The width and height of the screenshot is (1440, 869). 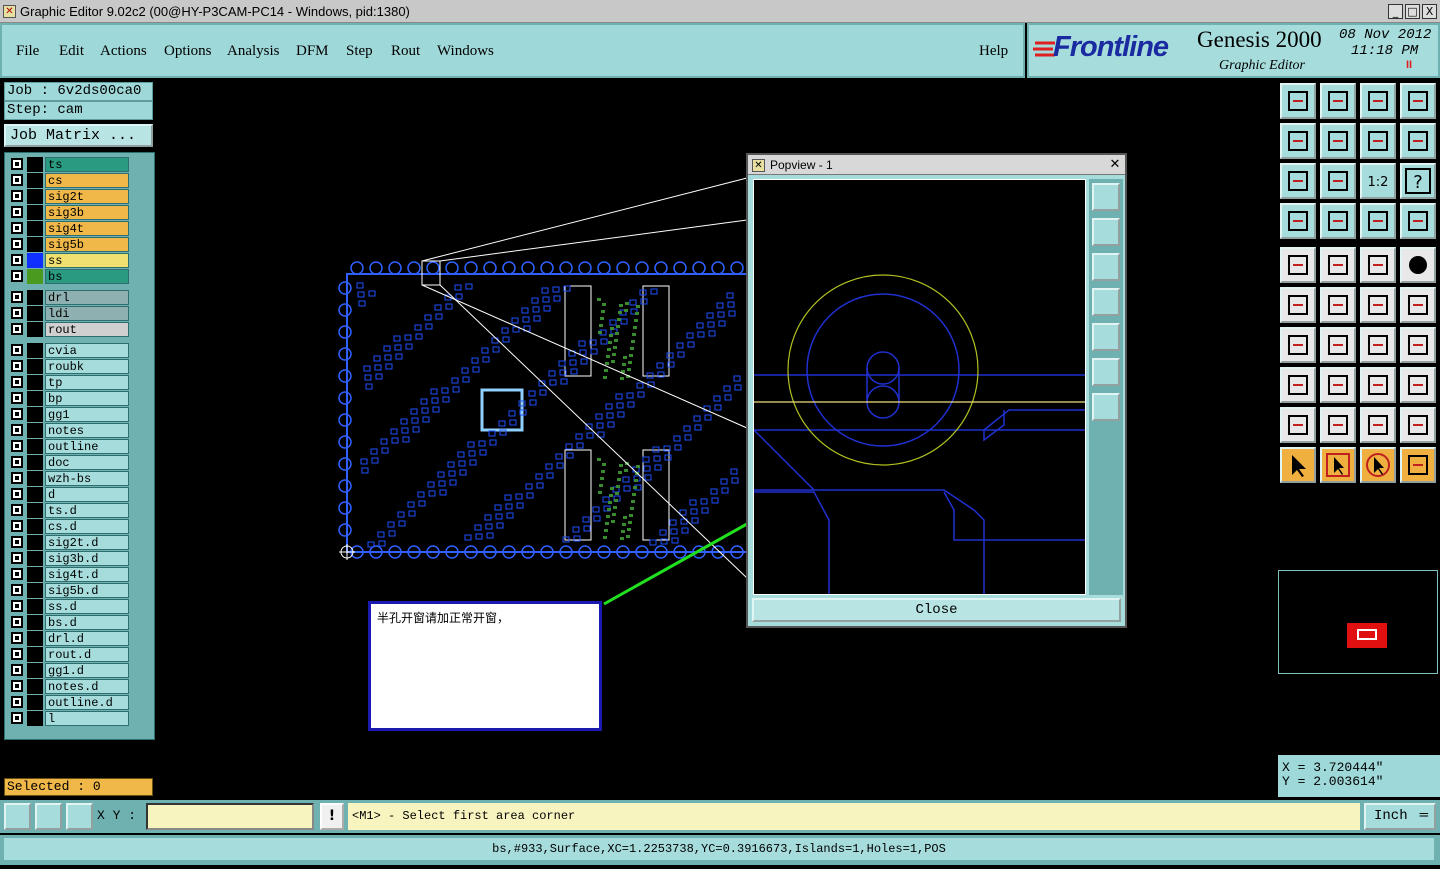 I want to click on layer-name: bs.d, so click(x=87, y=622).